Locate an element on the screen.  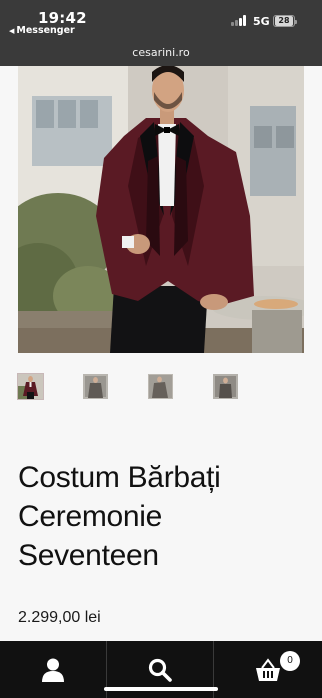
product-title-line-3: Seventeen is located at coordinates (88, 555).